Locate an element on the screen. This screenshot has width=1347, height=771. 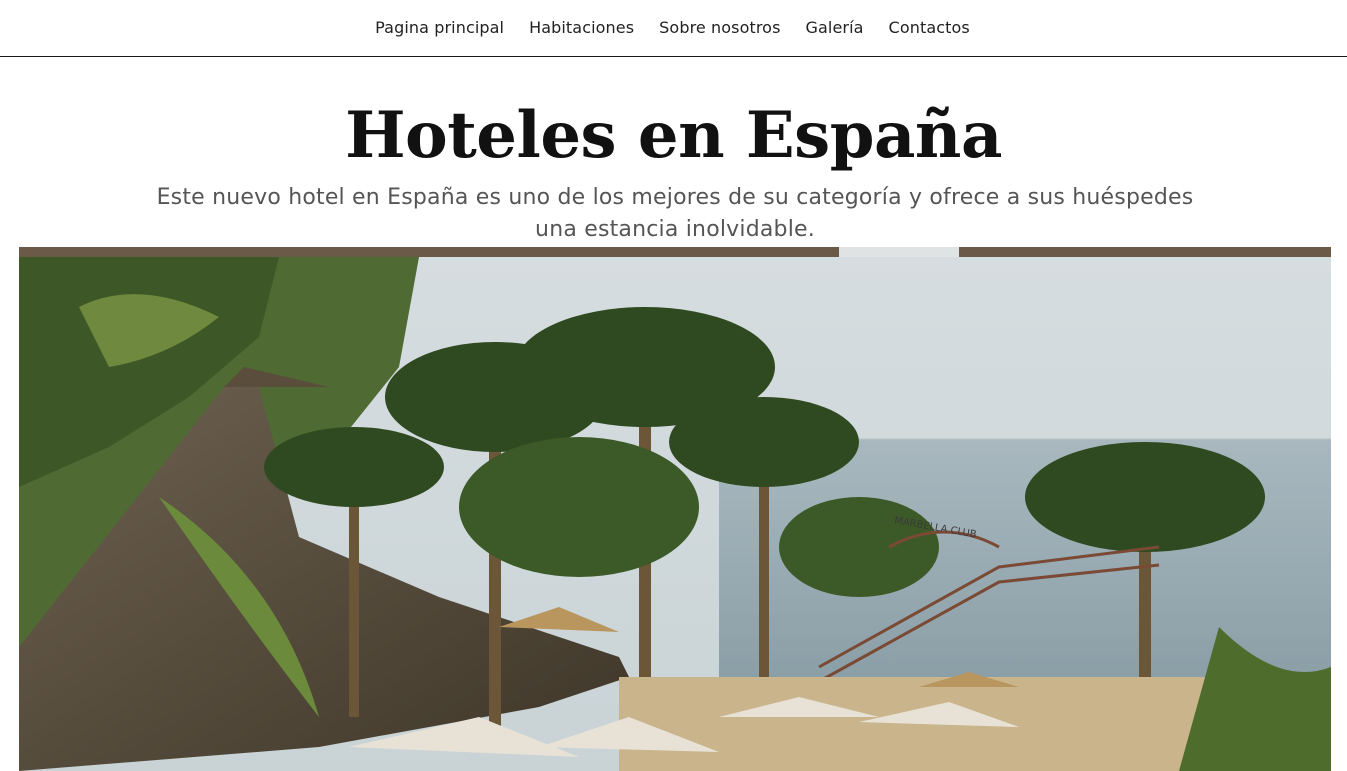
nav-link-contacts: Contactos is located at coordinates (929, 27).